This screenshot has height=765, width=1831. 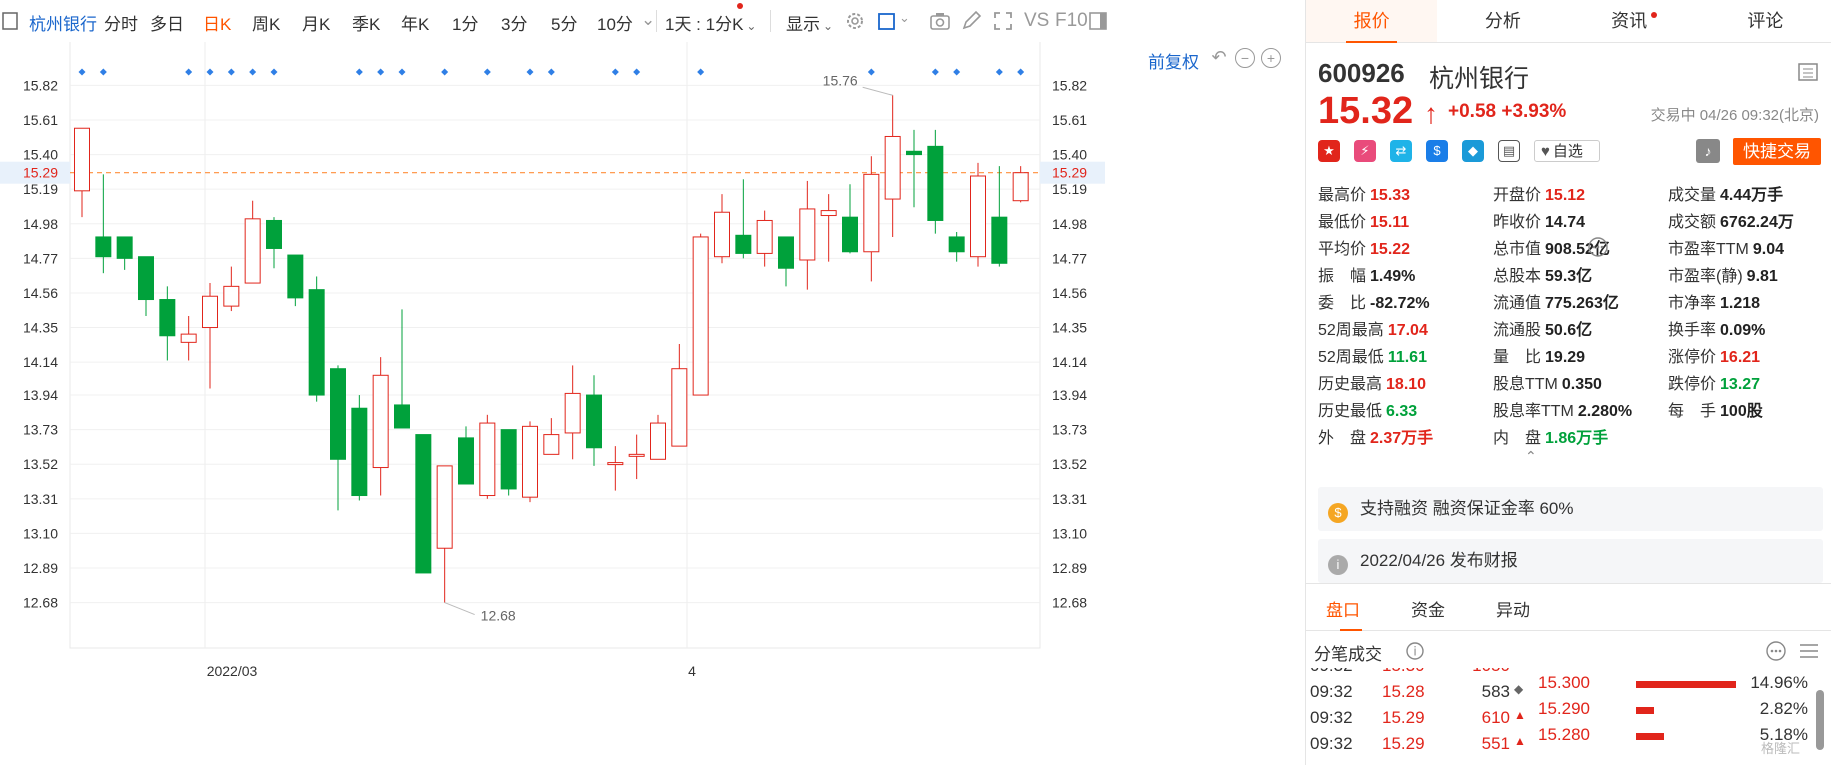 I want to click on period-tab-3min: 3分, so click(x=514, y=22).